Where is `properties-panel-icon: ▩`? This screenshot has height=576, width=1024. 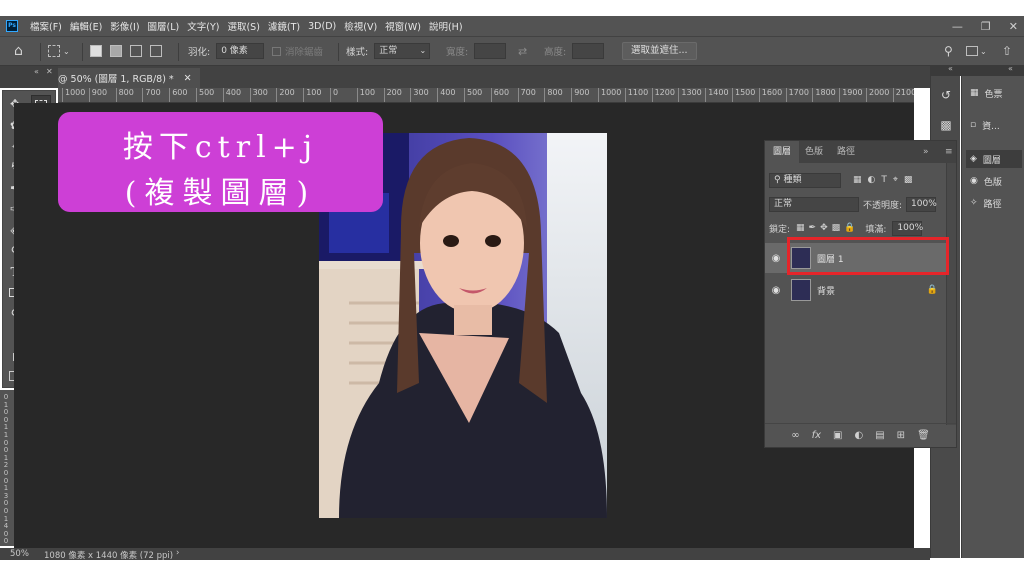
properties-panel-icon: ▩ is located at coordinates (946, 125).